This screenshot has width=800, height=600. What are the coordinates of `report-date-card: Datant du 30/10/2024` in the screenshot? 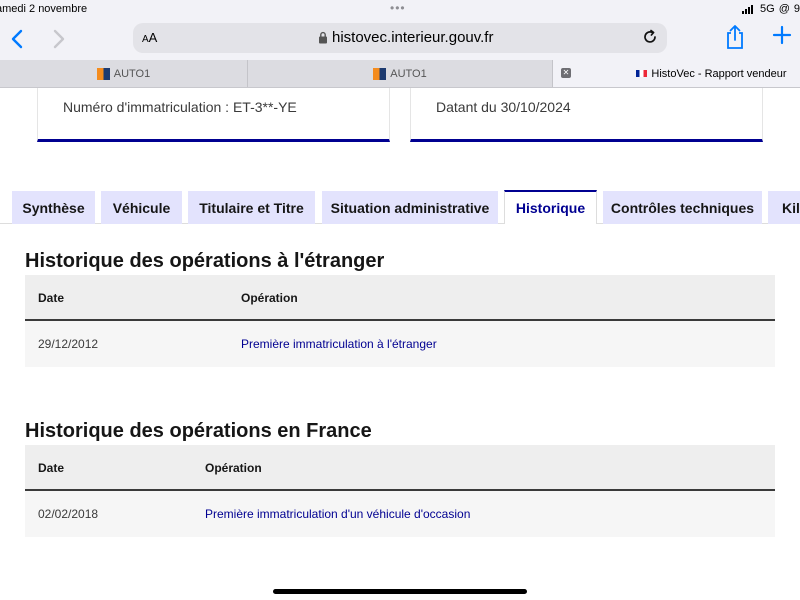 It's located at (586, 115).